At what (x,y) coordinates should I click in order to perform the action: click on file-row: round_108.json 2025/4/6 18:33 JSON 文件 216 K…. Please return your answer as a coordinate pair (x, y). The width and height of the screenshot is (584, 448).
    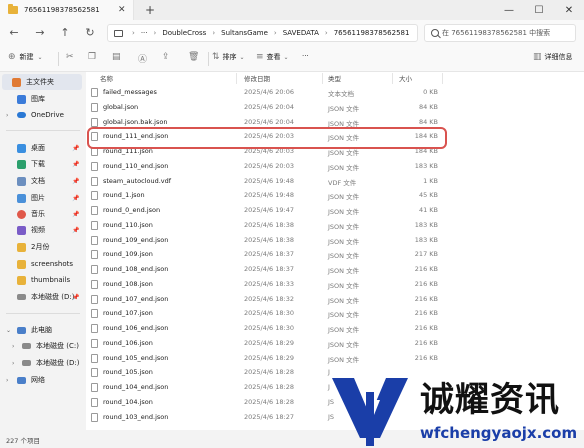
    Looking at the image, I should click on (335, 284).